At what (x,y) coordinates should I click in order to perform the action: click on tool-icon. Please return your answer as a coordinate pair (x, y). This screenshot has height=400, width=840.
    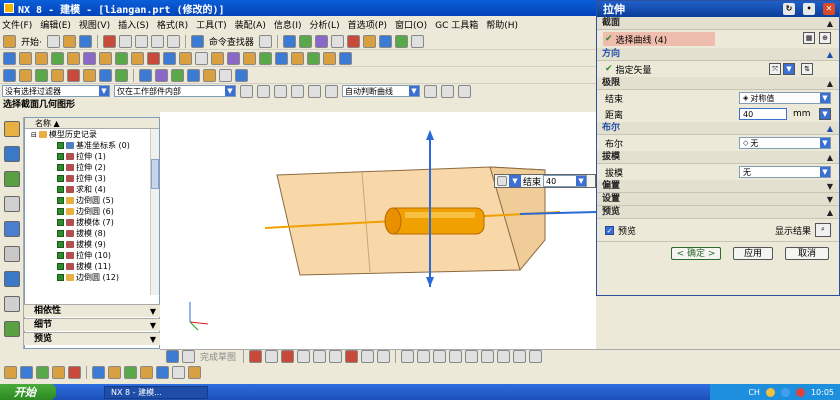
    Looking at the image, I should click on (265, 41).